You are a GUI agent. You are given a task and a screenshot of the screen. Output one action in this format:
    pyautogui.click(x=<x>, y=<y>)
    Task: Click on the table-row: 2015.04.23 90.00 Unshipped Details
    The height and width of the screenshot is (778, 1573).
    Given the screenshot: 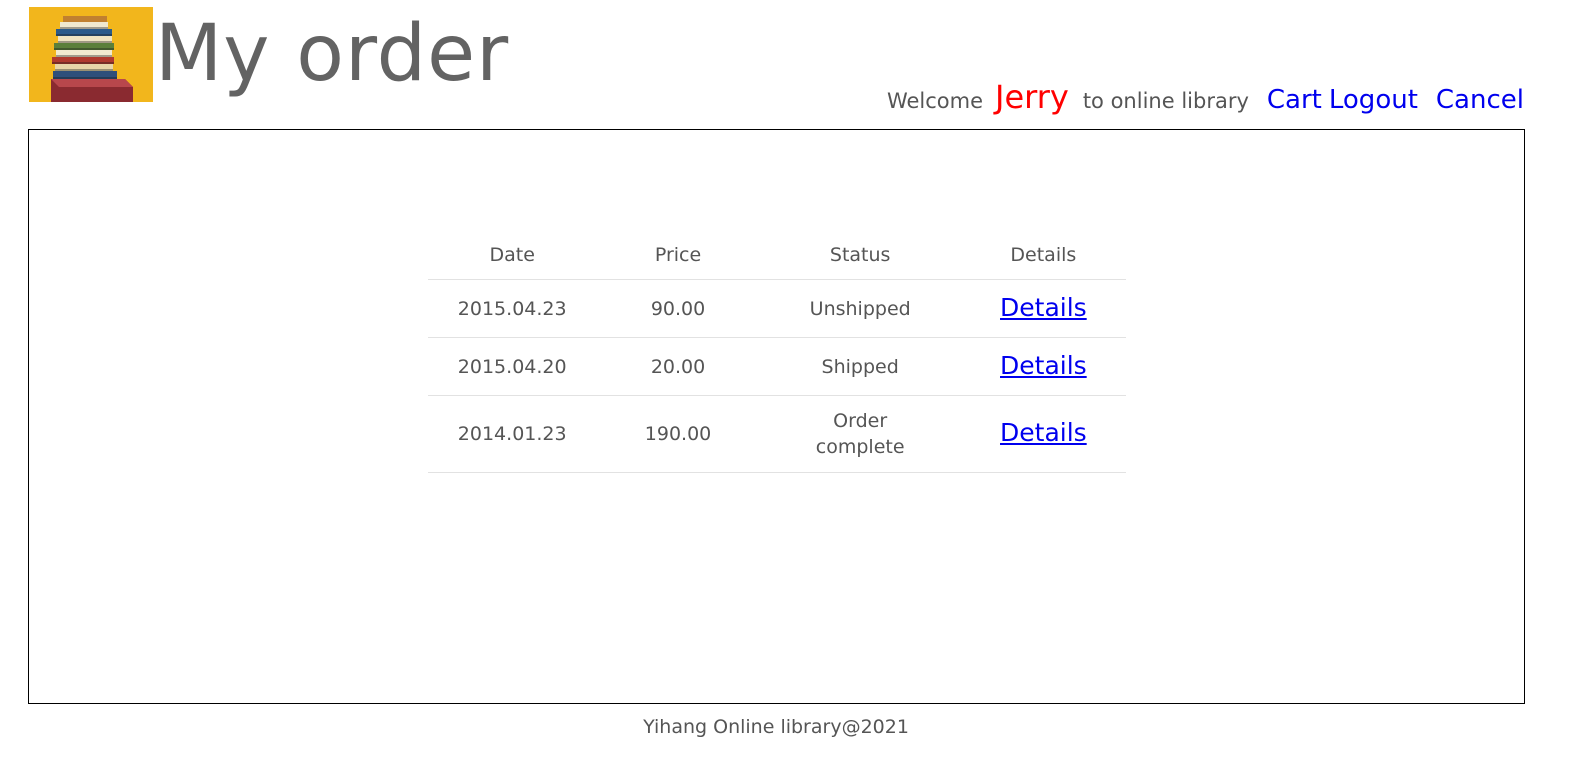 What is the action you would take?
    pyautogui.click(x=777, y=308)
    